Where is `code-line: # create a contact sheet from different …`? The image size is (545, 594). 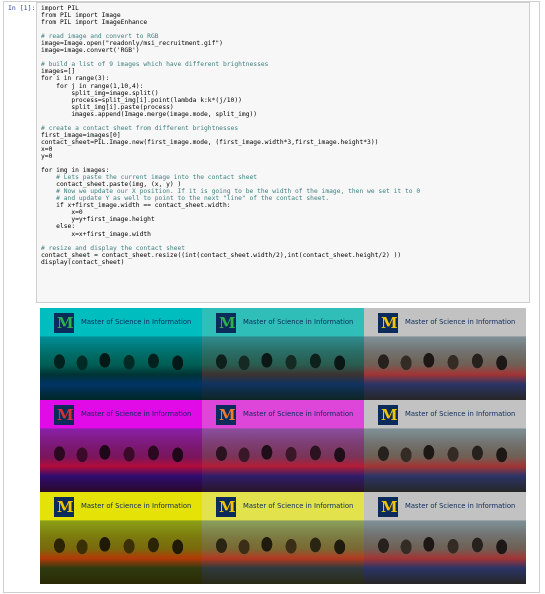
code-line: # create a contact sheet from different … is located at coordinates (140, 128).